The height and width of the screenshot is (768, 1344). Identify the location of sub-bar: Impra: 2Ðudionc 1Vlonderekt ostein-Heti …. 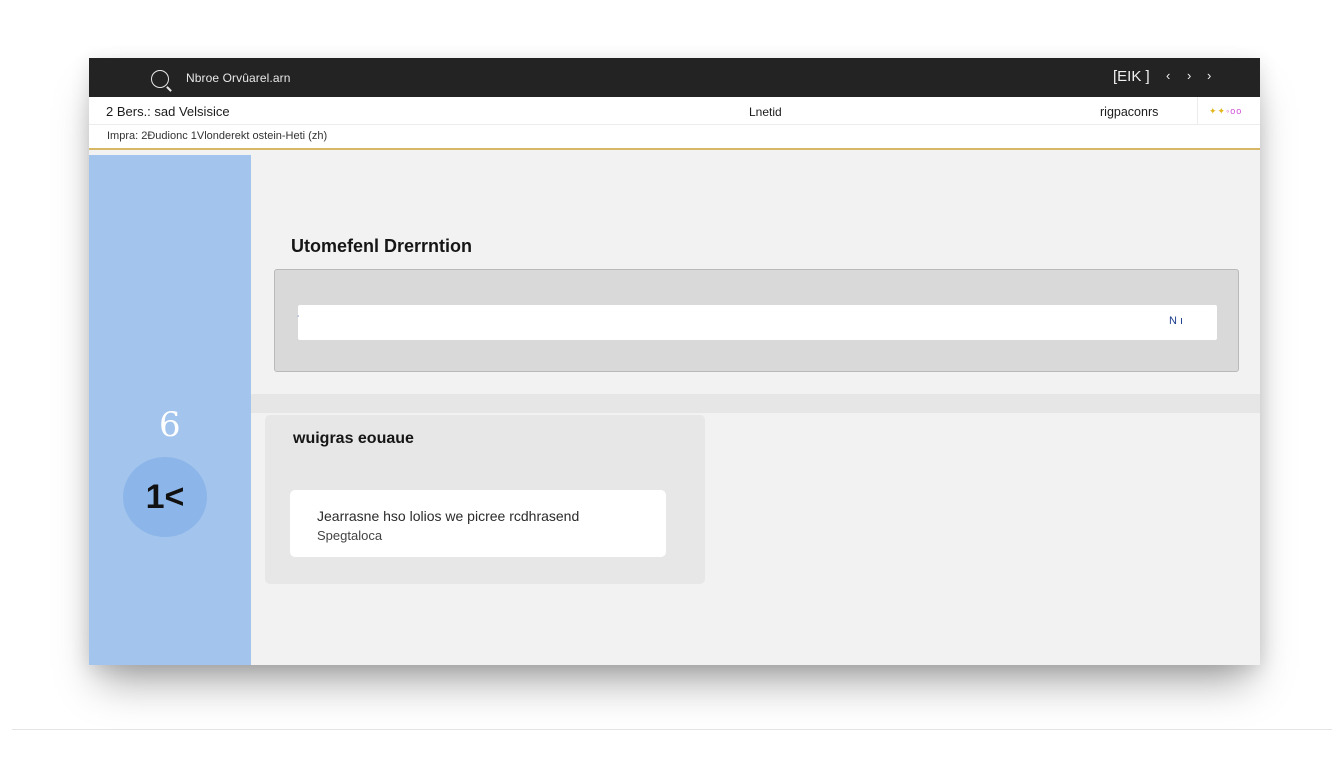
(674, 137).